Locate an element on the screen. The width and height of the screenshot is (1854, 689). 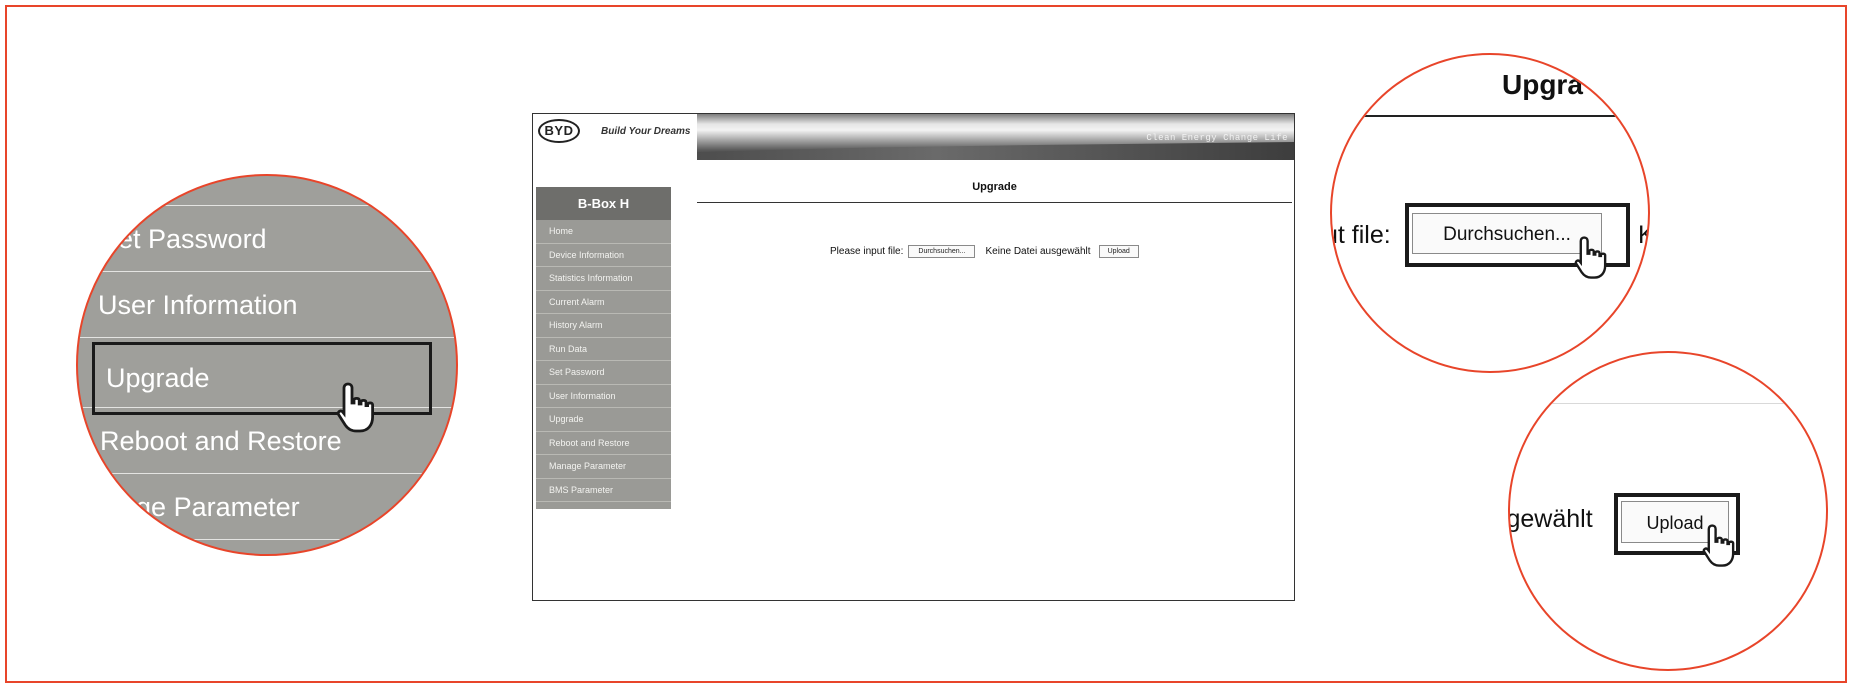
title-divider is located at coordinates (994, 202).